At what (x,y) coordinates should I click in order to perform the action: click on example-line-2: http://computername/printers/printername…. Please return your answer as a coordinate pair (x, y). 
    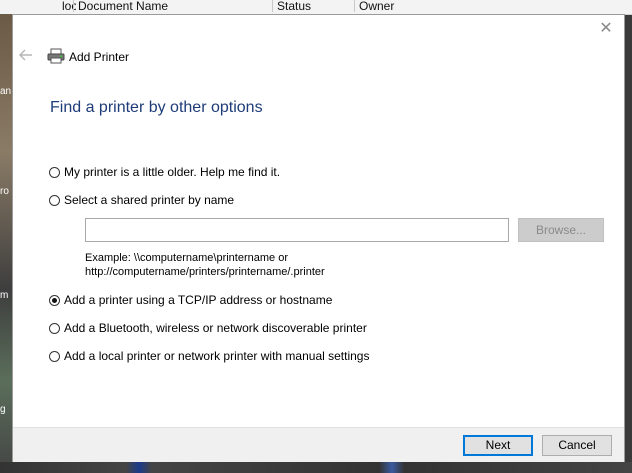
    Looking at the image, I should click on (205, 272).